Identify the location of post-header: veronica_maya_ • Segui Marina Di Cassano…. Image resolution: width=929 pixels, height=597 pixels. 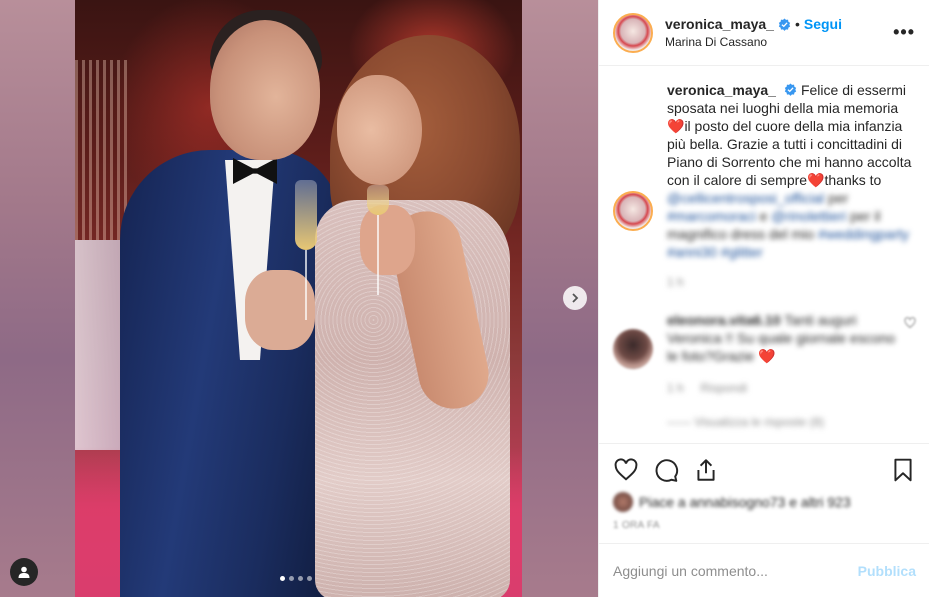
(764, 33).